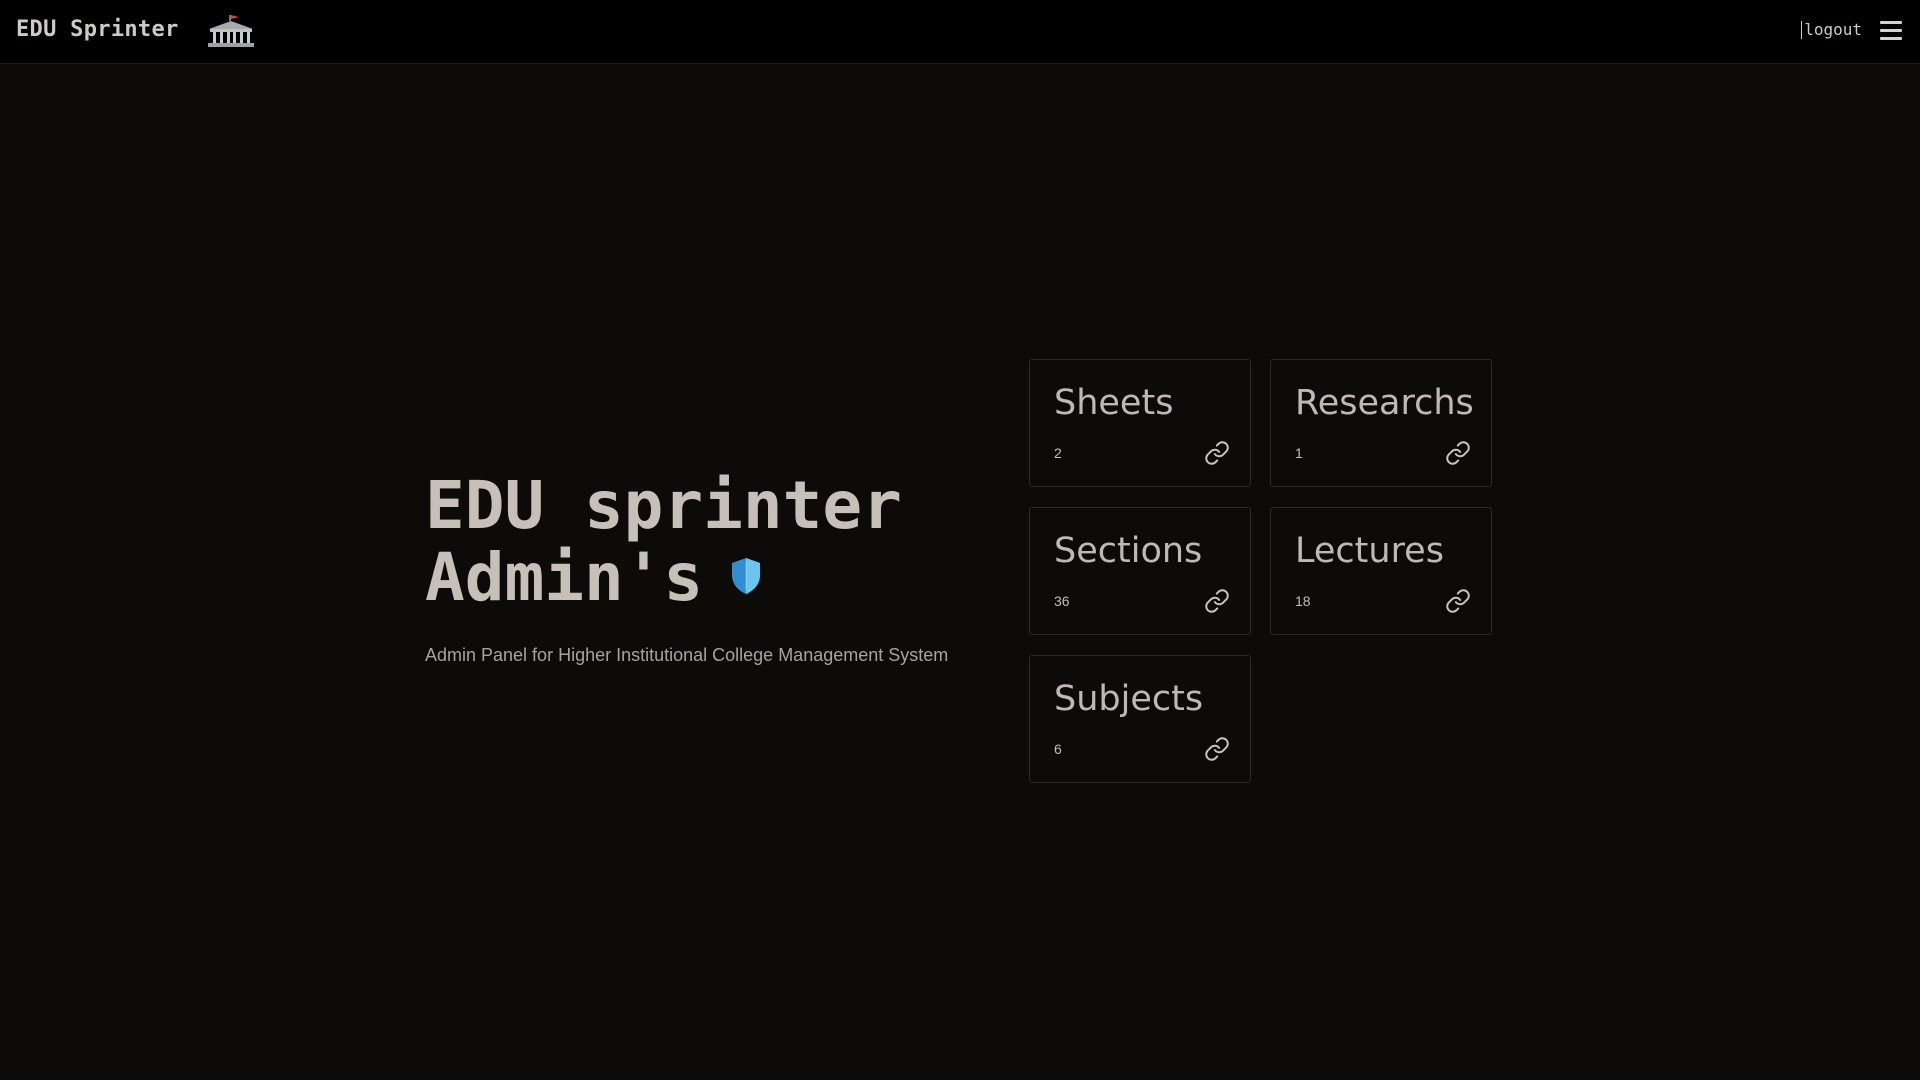 The width and height of the screenshot is (1920, 1080). What do you see at coordinates (1384, 403) in the screenshot?
I see `card-title: Researchs` at bounding box center [1384, 403].